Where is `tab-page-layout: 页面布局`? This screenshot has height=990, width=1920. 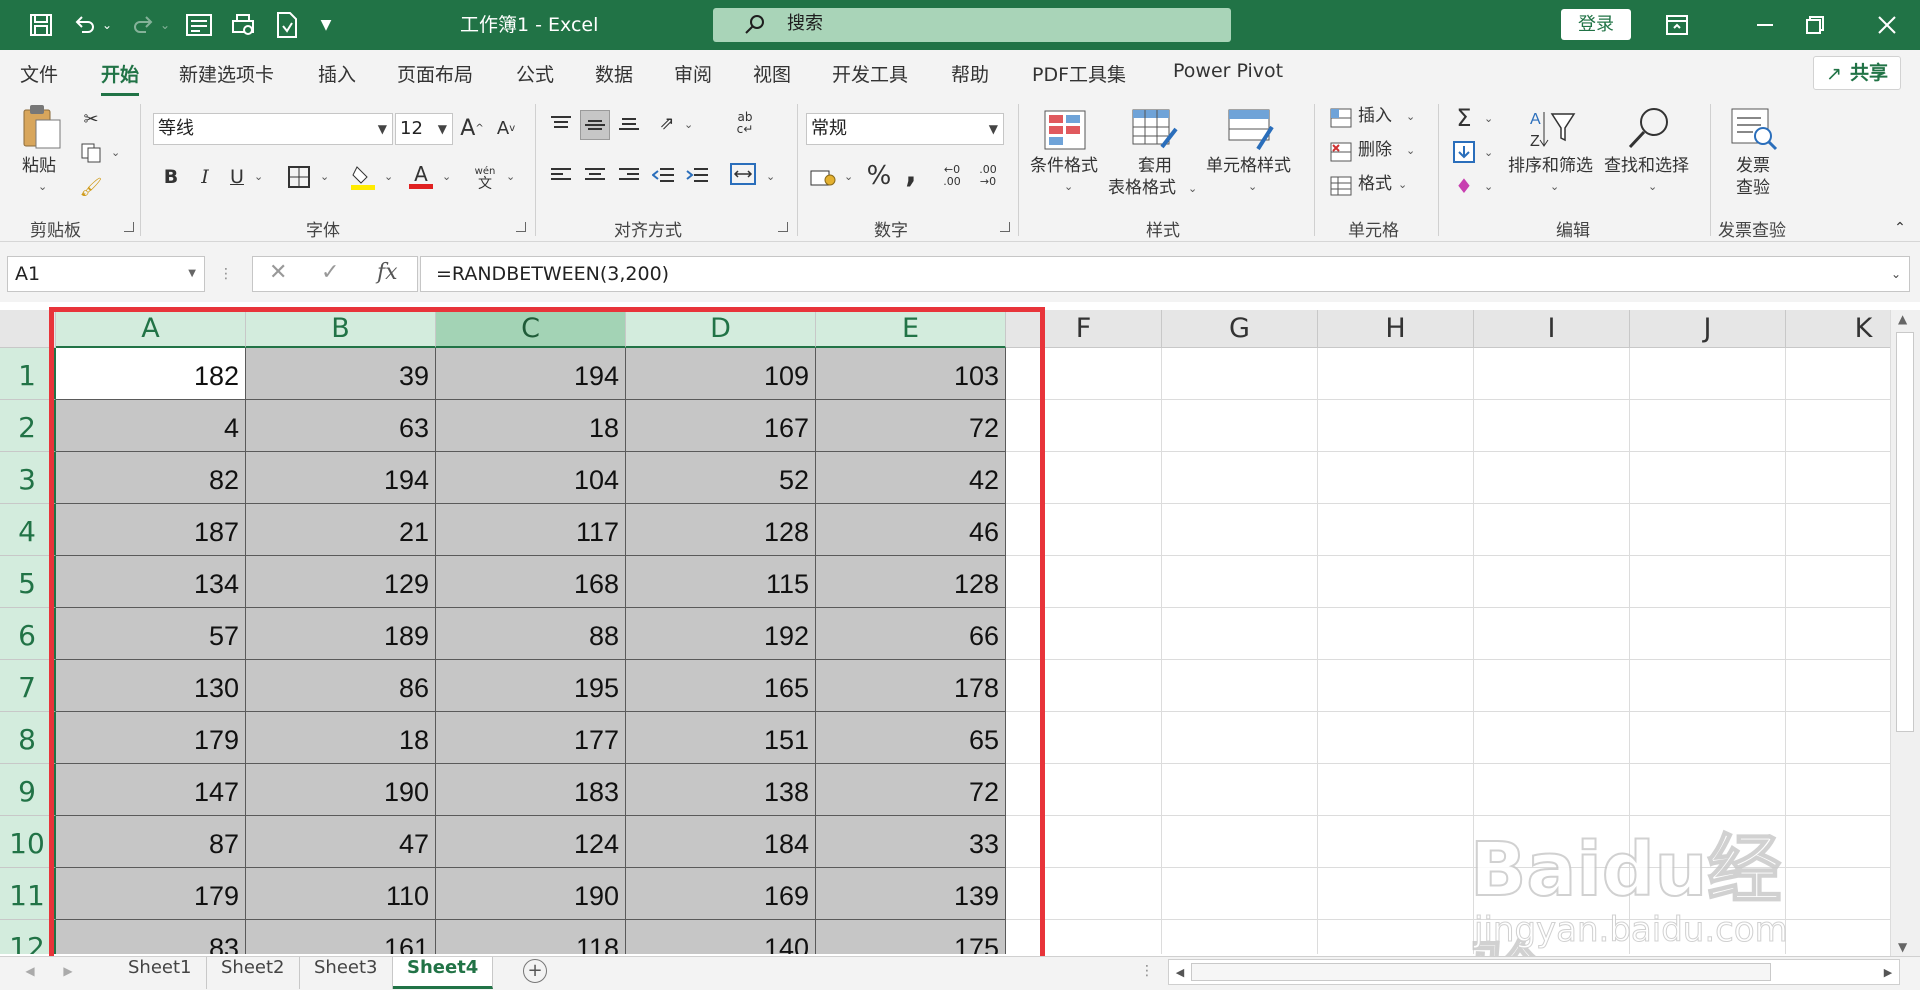
tab-page-layout: 页面布局 is located at coordinates (435, 73).